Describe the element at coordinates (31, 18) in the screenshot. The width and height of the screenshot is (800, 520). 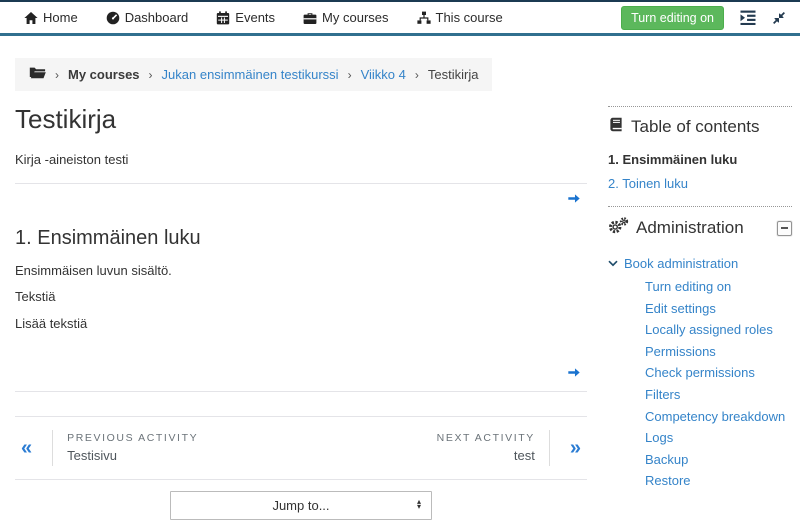
I see `home-icon` at that location.